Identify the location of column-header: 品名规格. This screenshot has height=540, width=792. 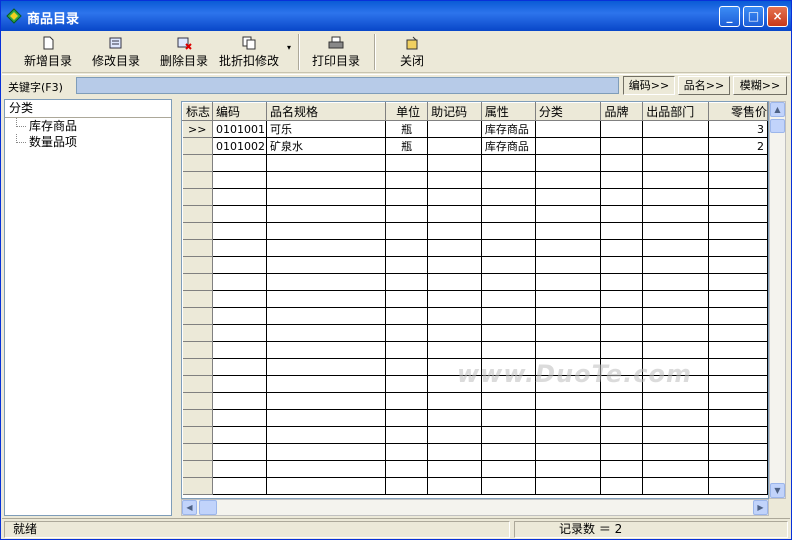
(326, 111).